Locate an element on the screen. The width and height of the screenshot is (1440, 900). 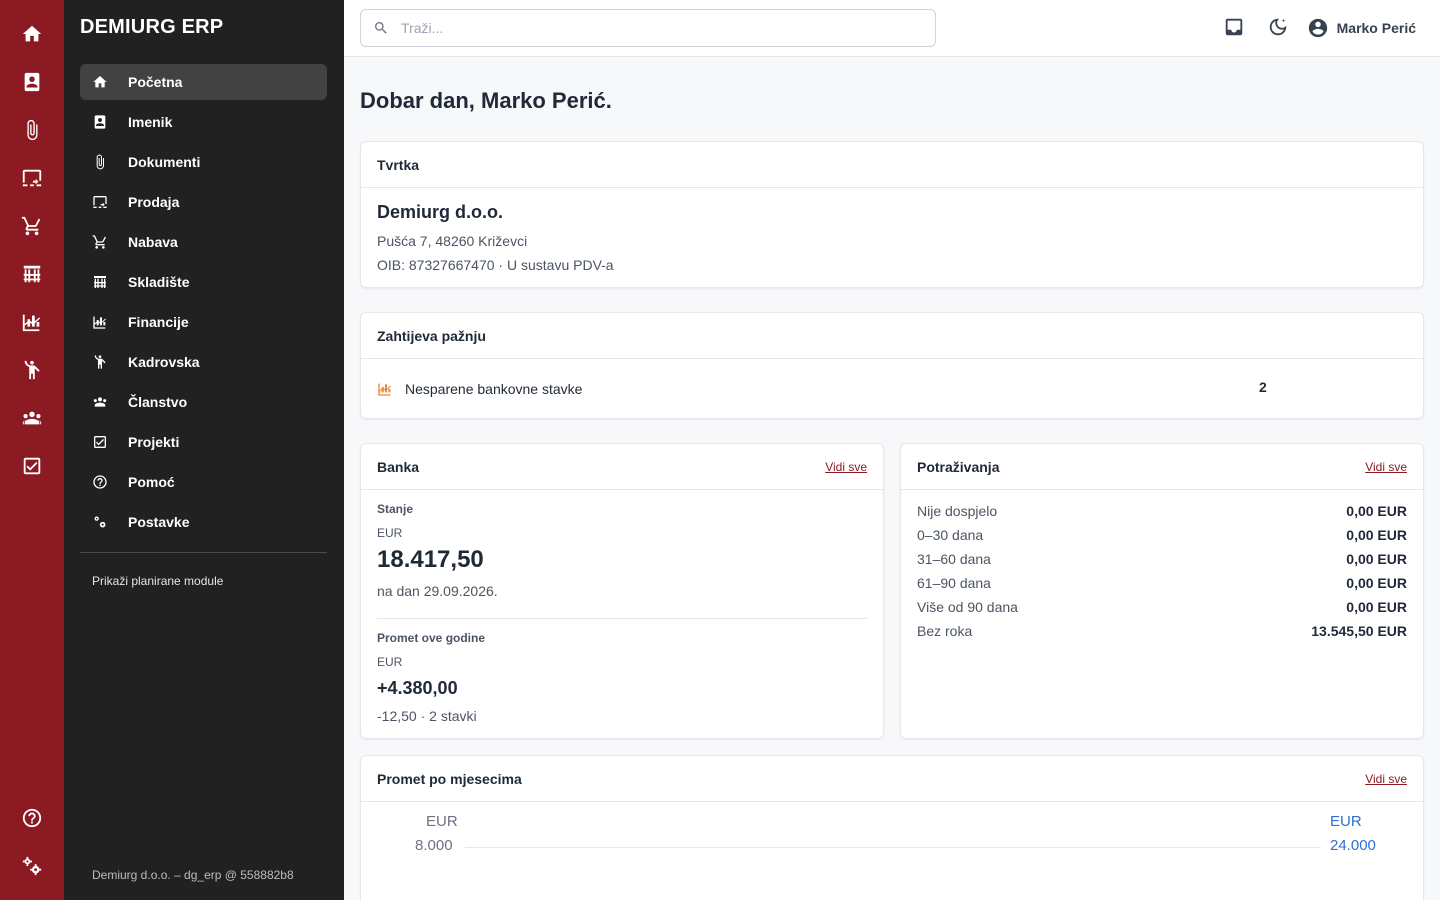
balance-date: na dan 29.09.2026. is located at coordinates (437, 591).